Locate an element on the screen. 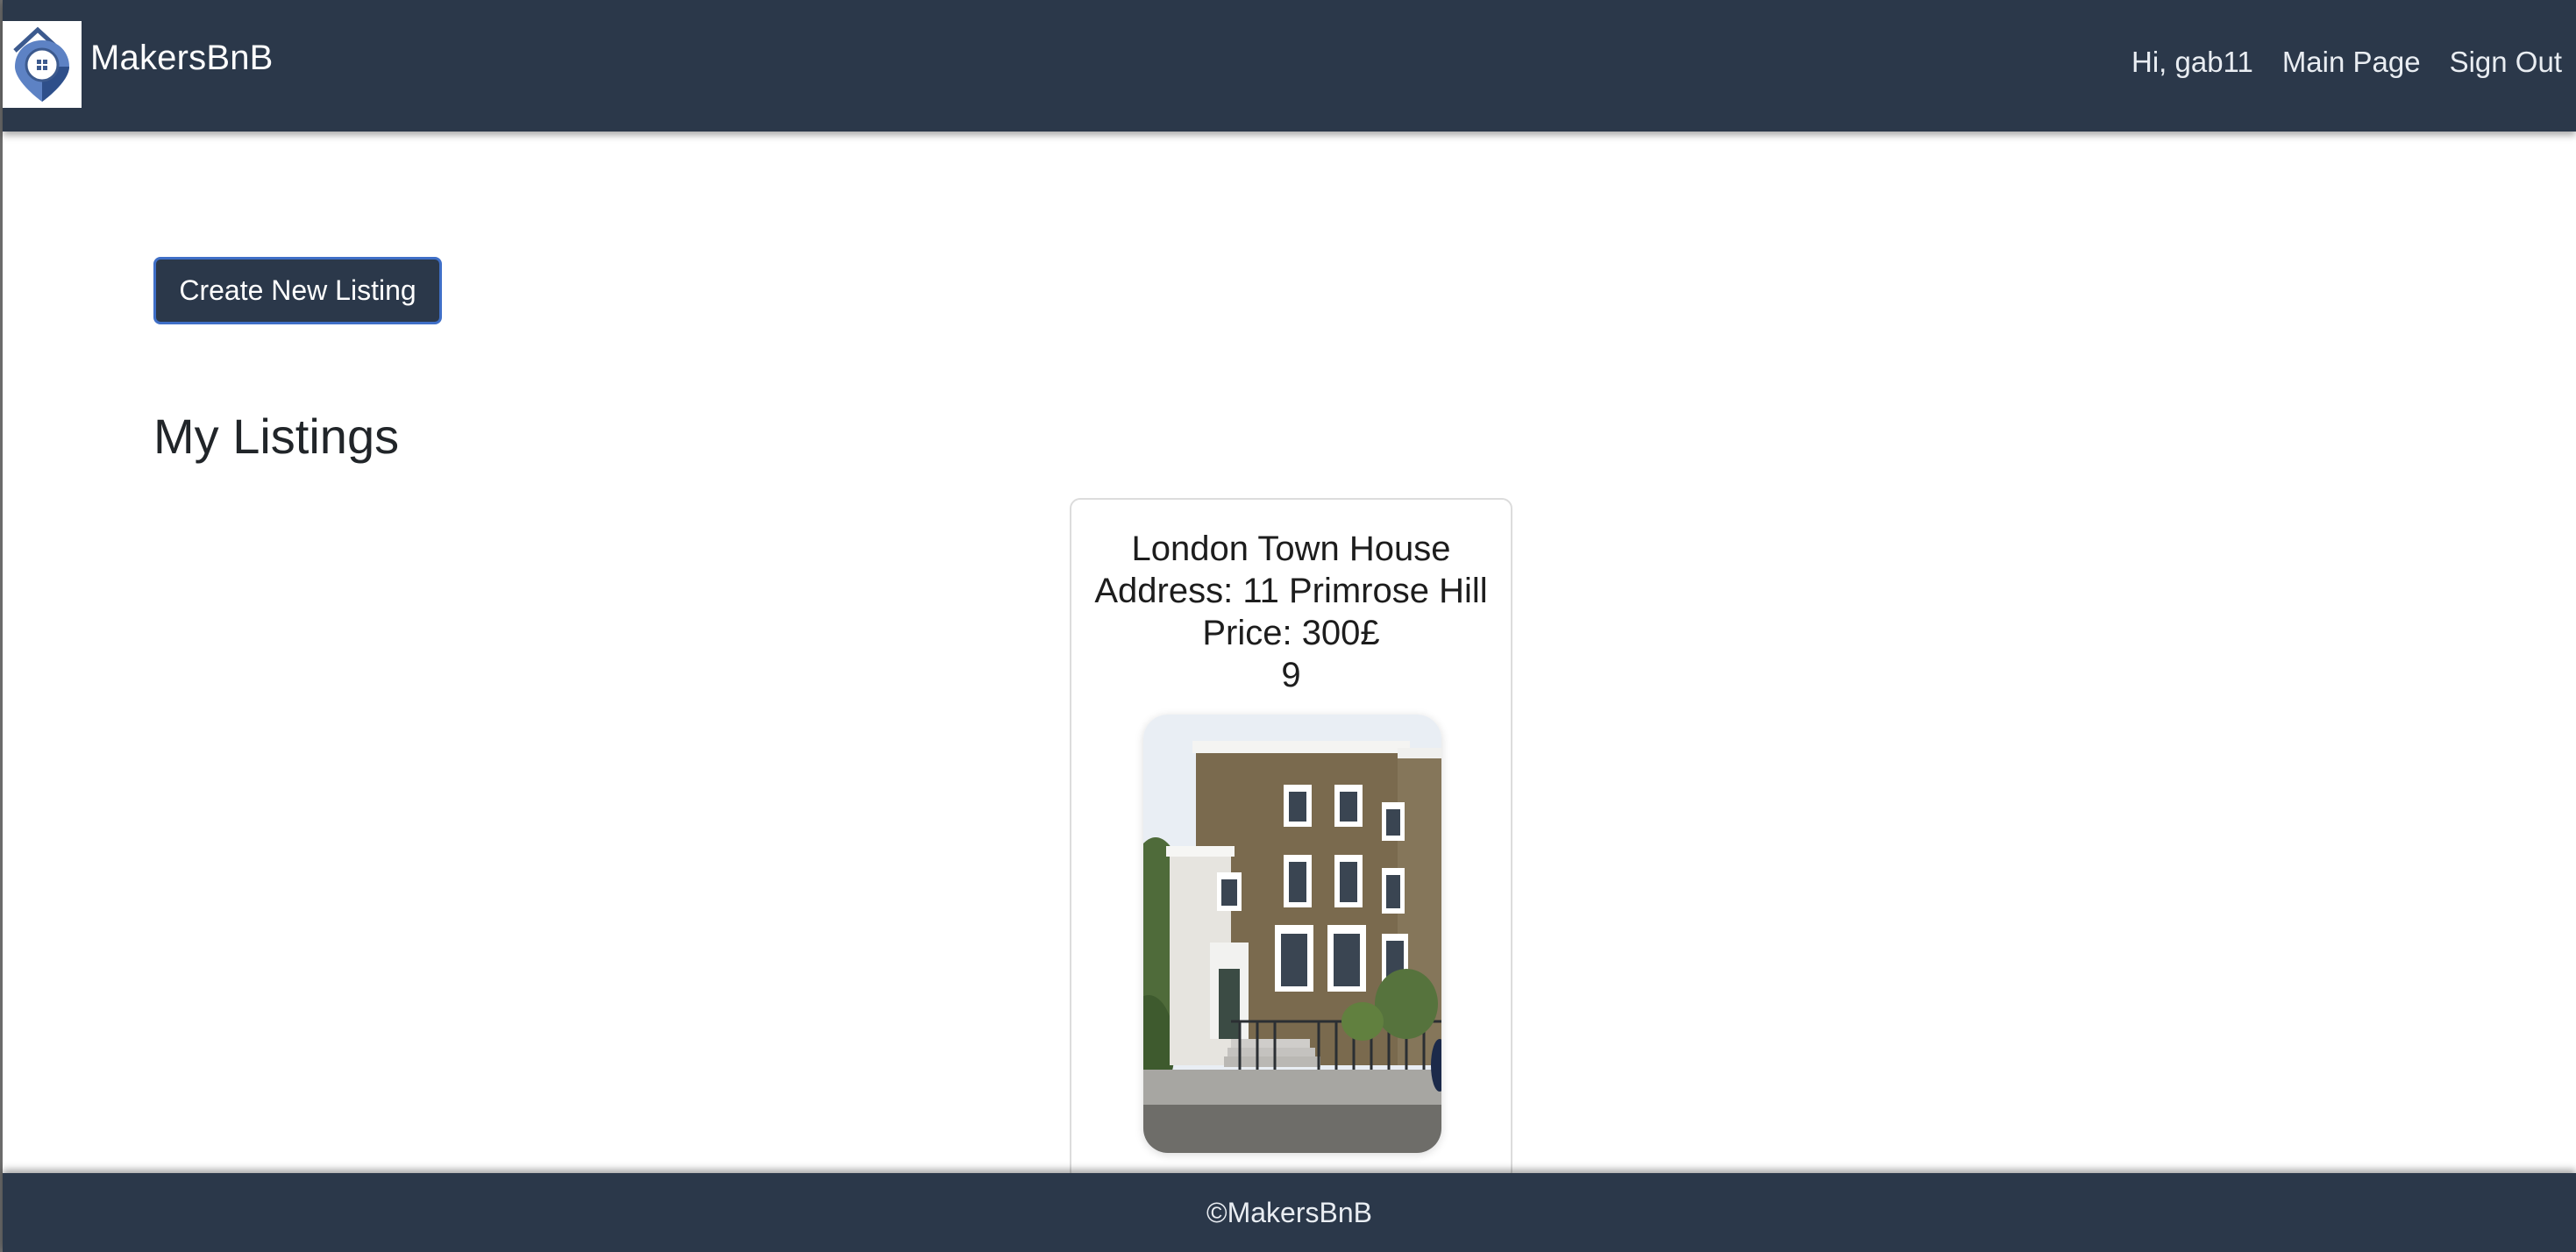 This screenshot has height=1252, width=2576. listing-name: London Town House is located at coordinates (1291, 549).